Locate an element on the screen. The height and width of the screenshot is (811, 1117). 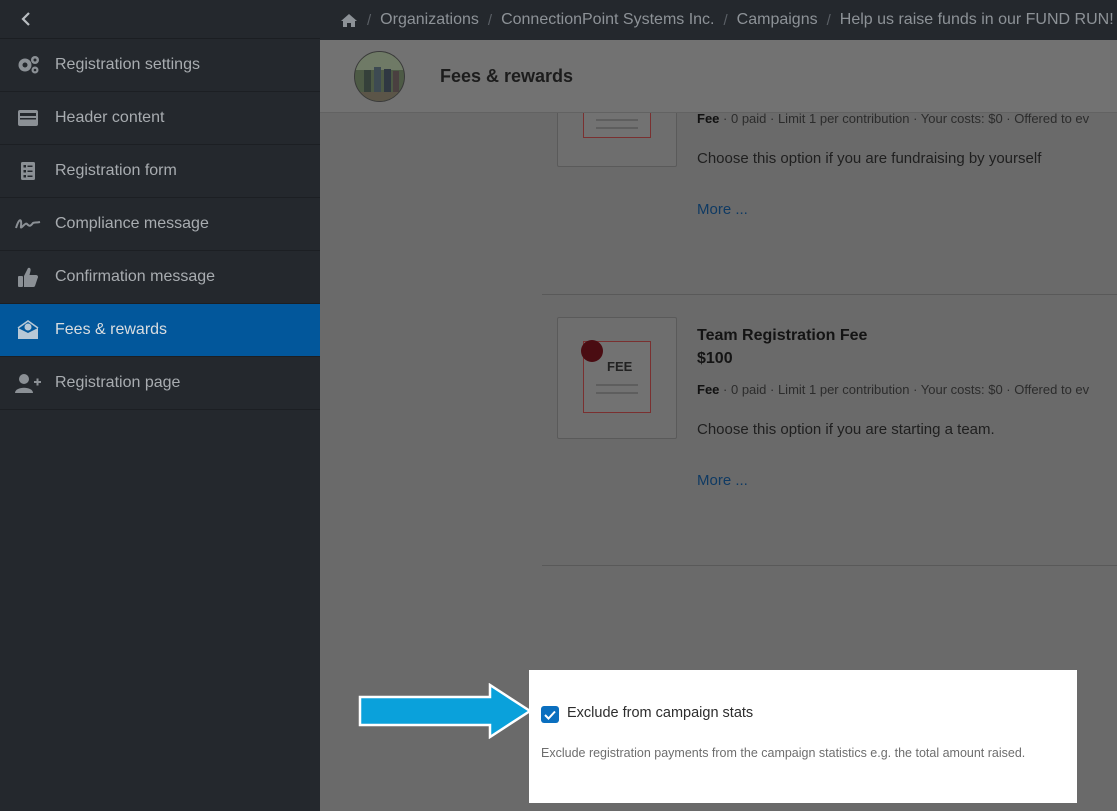
page-header: Fees & rewards is located at coordinates (718, 76).